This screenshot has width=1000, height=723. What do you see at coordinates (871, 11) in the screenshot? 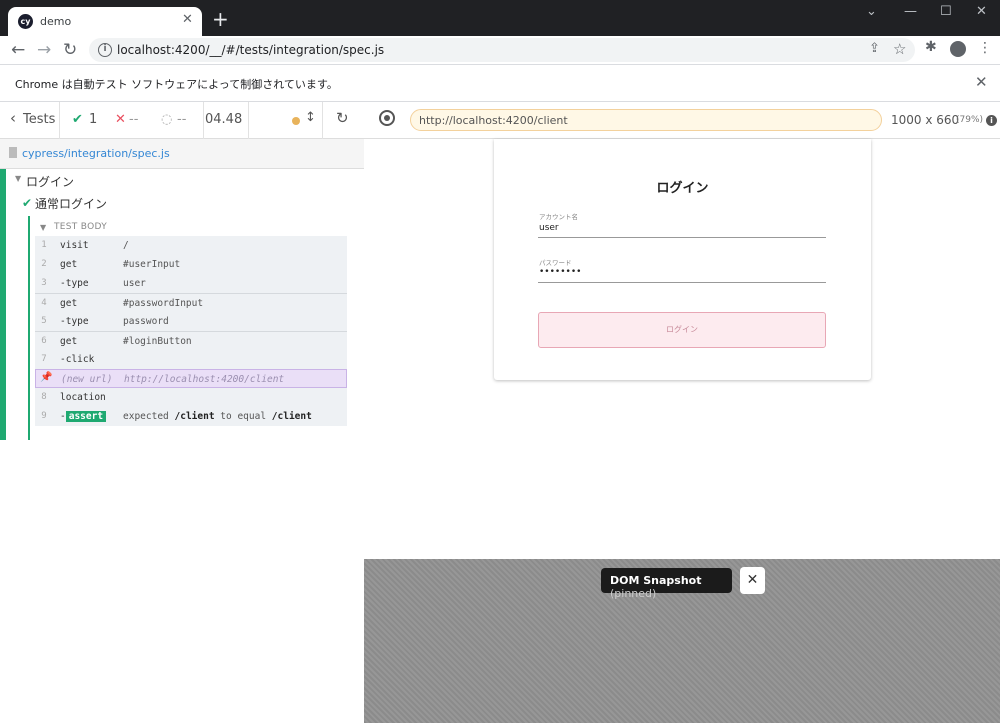
I see `tab-search-icon: ⌄` at bounding box center [871, 11].